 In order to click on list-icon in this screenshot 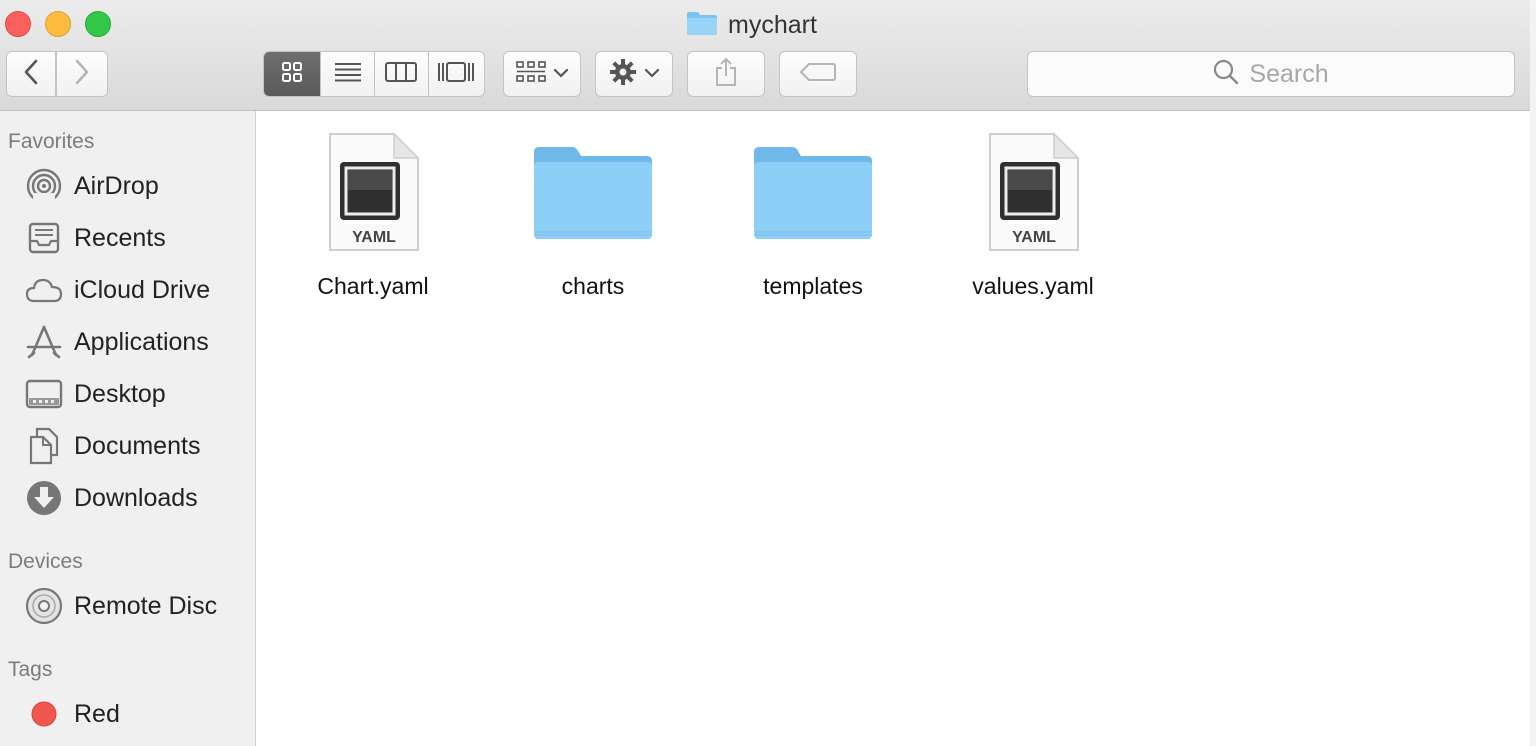, I will do `click(348, 74)`.